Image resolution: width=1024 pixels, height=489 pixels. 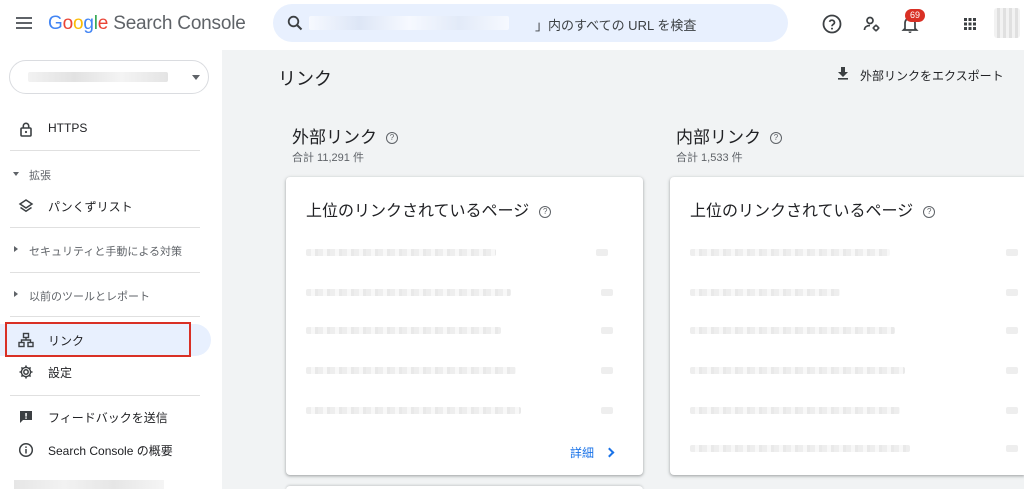 I want to click on sidebar-item-settings: 設定, so click(x=105, y=372).